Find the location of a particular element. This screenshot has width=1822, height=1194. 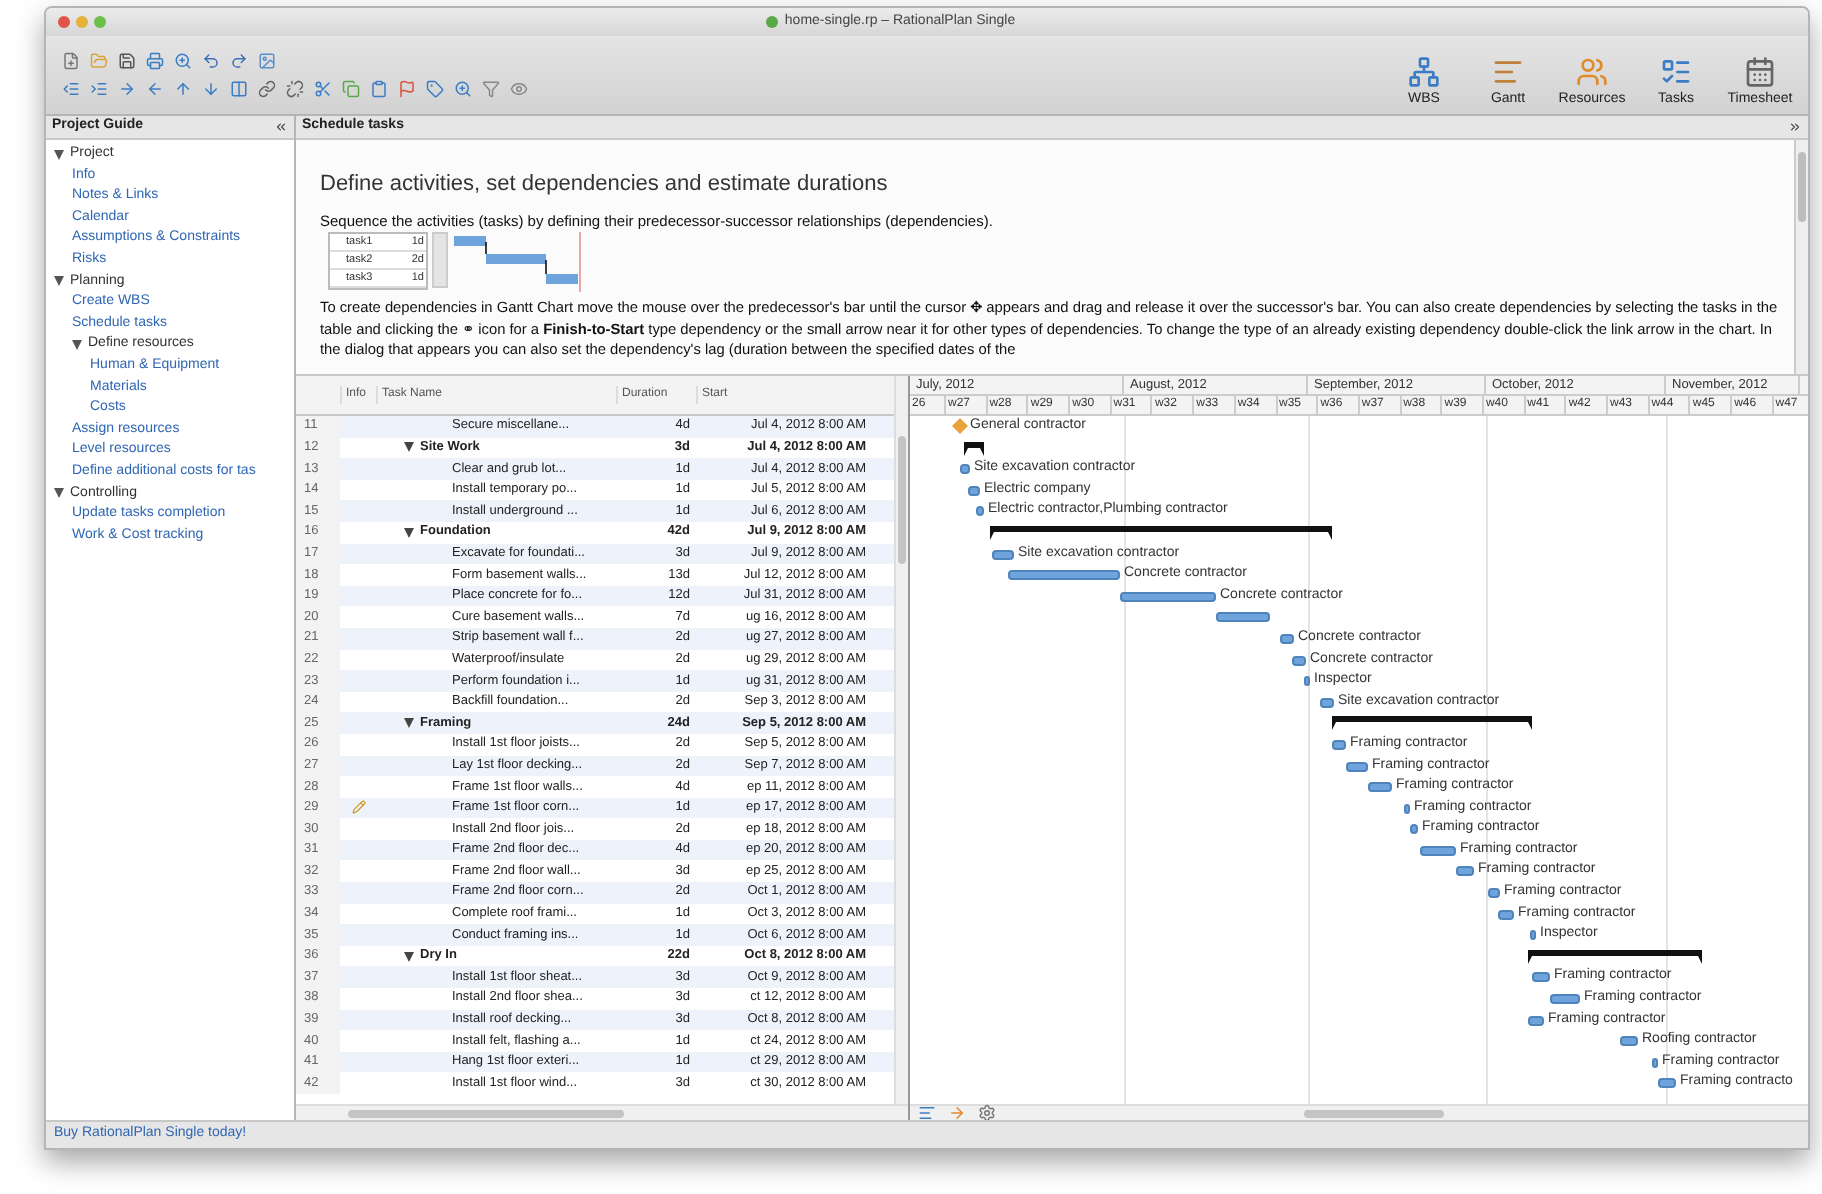

document-icon is located at coordinates (772, 22).